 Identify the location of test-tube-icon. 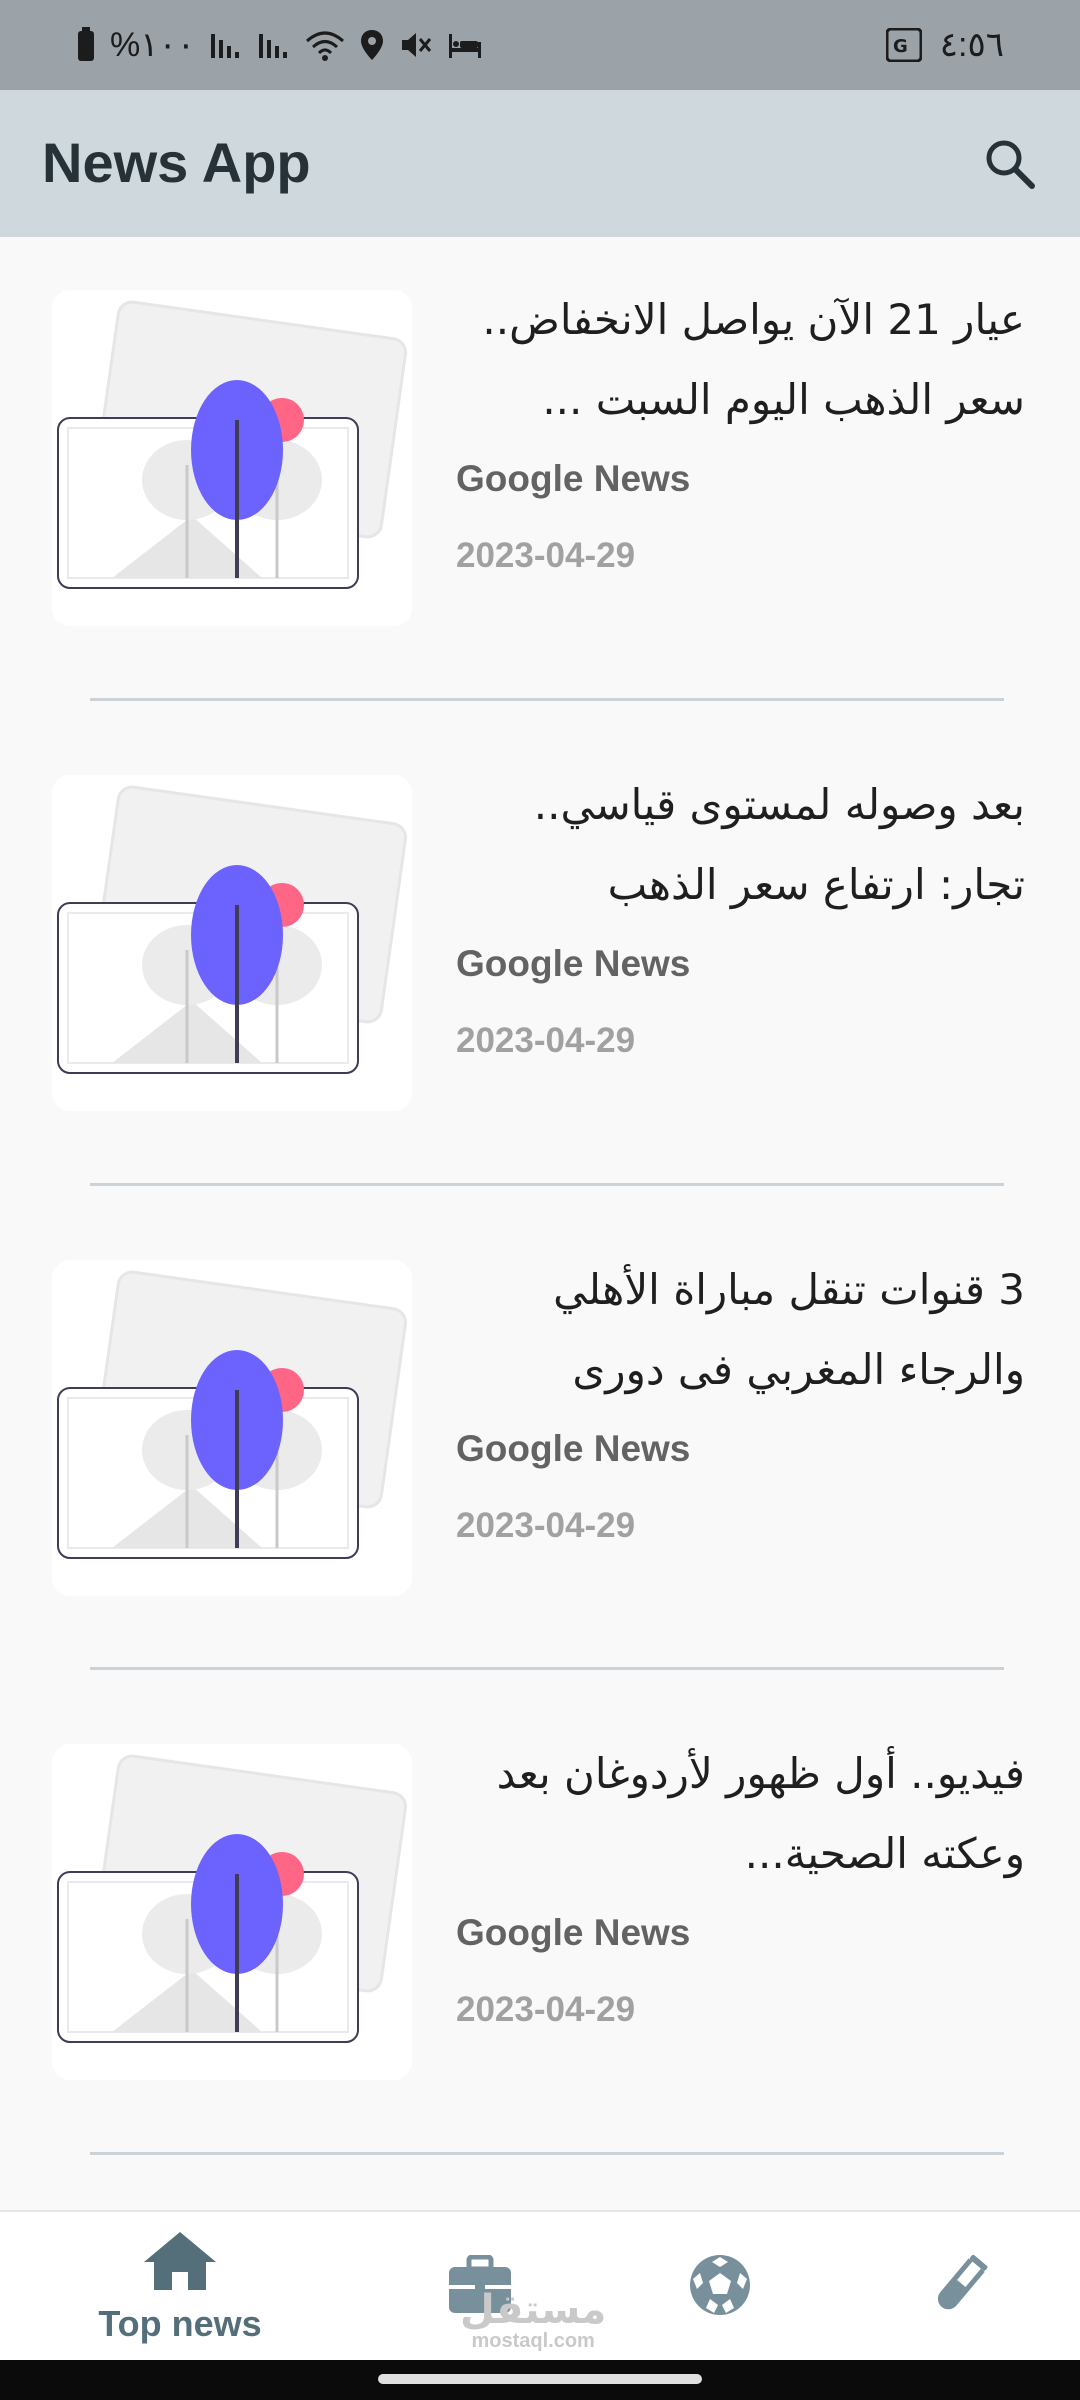
(960, 2287).